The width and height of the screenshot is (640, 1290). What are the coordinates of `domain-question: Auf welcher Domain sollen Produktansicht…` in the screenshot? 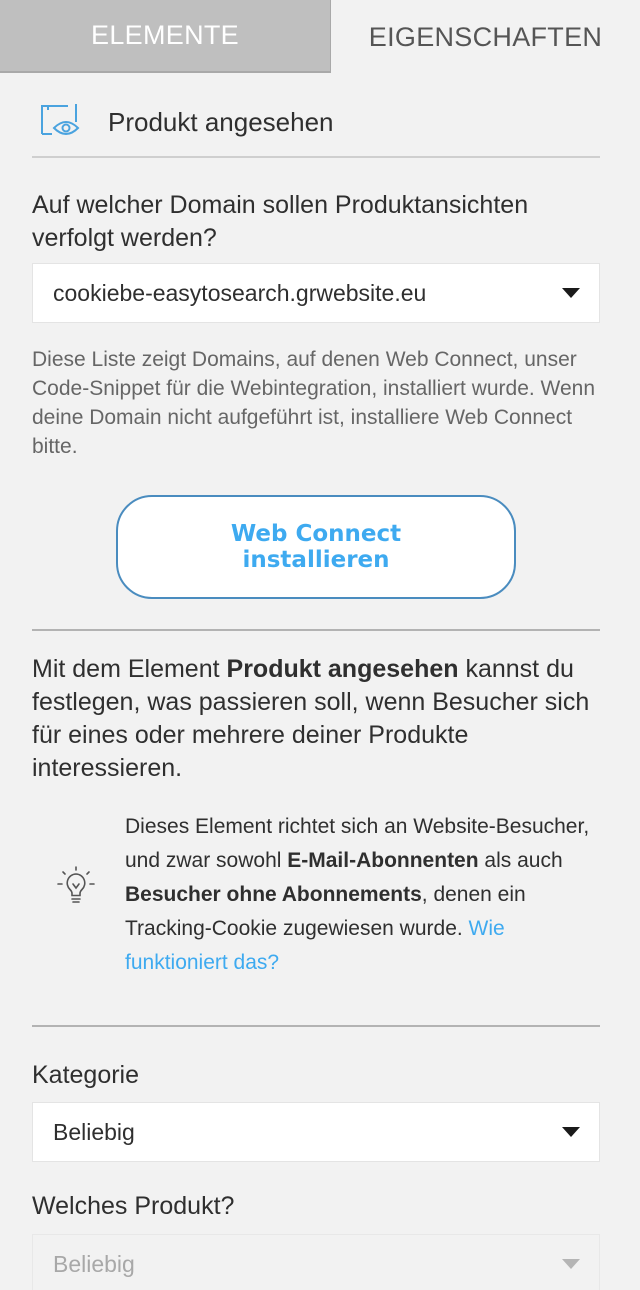 It's located at (280, 221).